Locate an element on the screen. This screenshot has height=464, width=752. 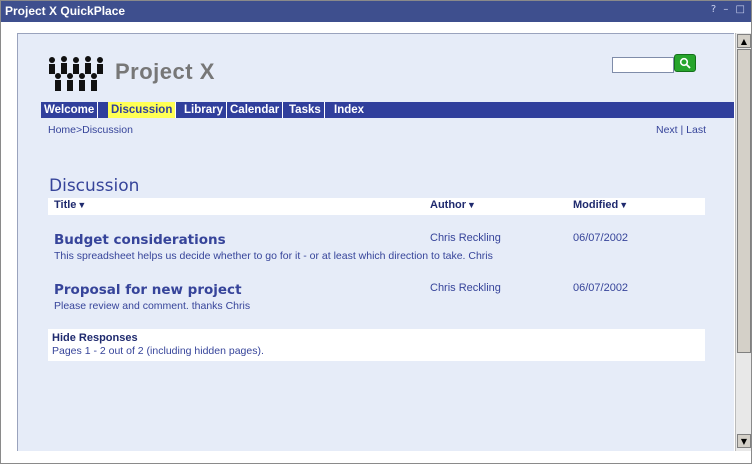
column-modified-label: Modified is located at coordinates (596, 205).